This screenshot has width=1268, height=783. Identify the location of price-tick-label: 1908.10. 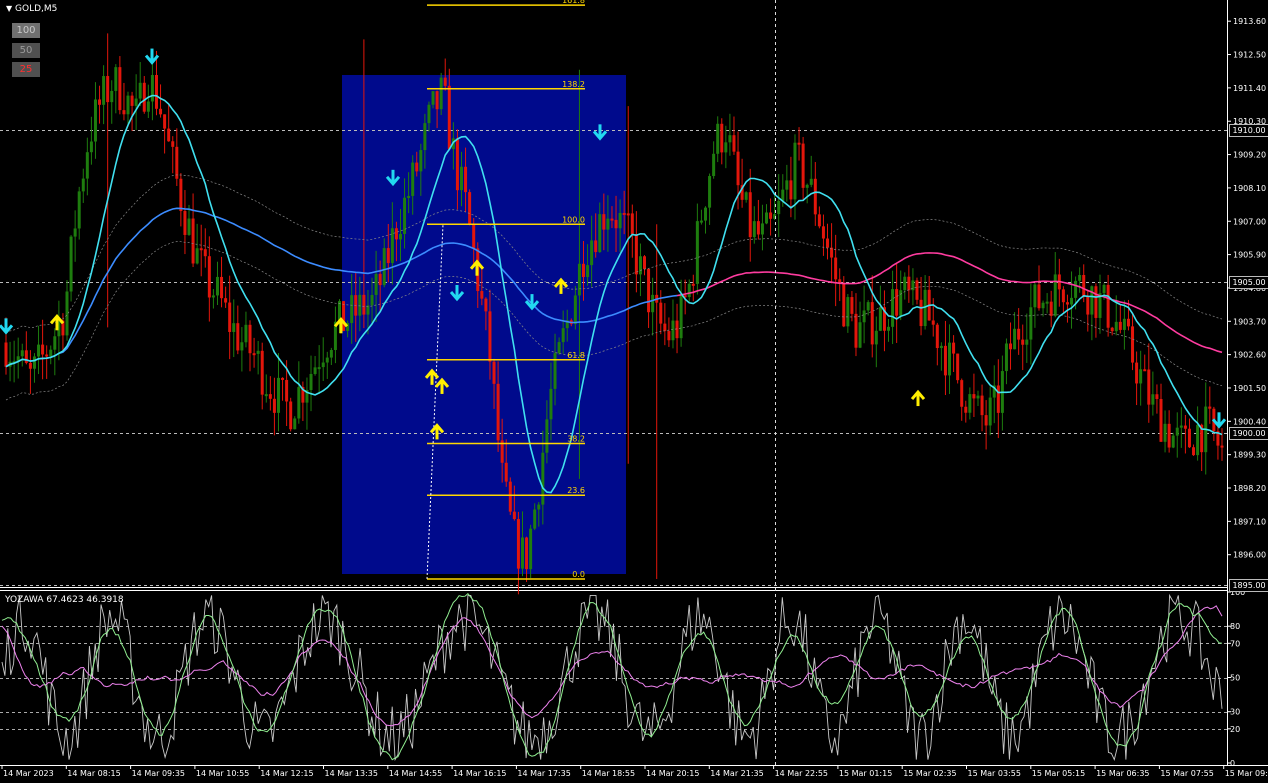
(1249, 188).